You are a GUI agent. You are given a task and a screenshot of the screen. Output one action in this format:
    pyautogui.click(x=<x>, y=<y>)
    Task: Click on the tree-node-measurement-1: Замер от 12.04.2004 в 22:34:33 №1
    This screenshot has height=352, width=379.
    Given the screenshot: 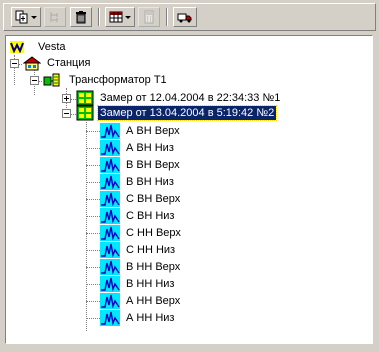 What is the action you would take?
    pyautogui.click(x=179, y=98)
    